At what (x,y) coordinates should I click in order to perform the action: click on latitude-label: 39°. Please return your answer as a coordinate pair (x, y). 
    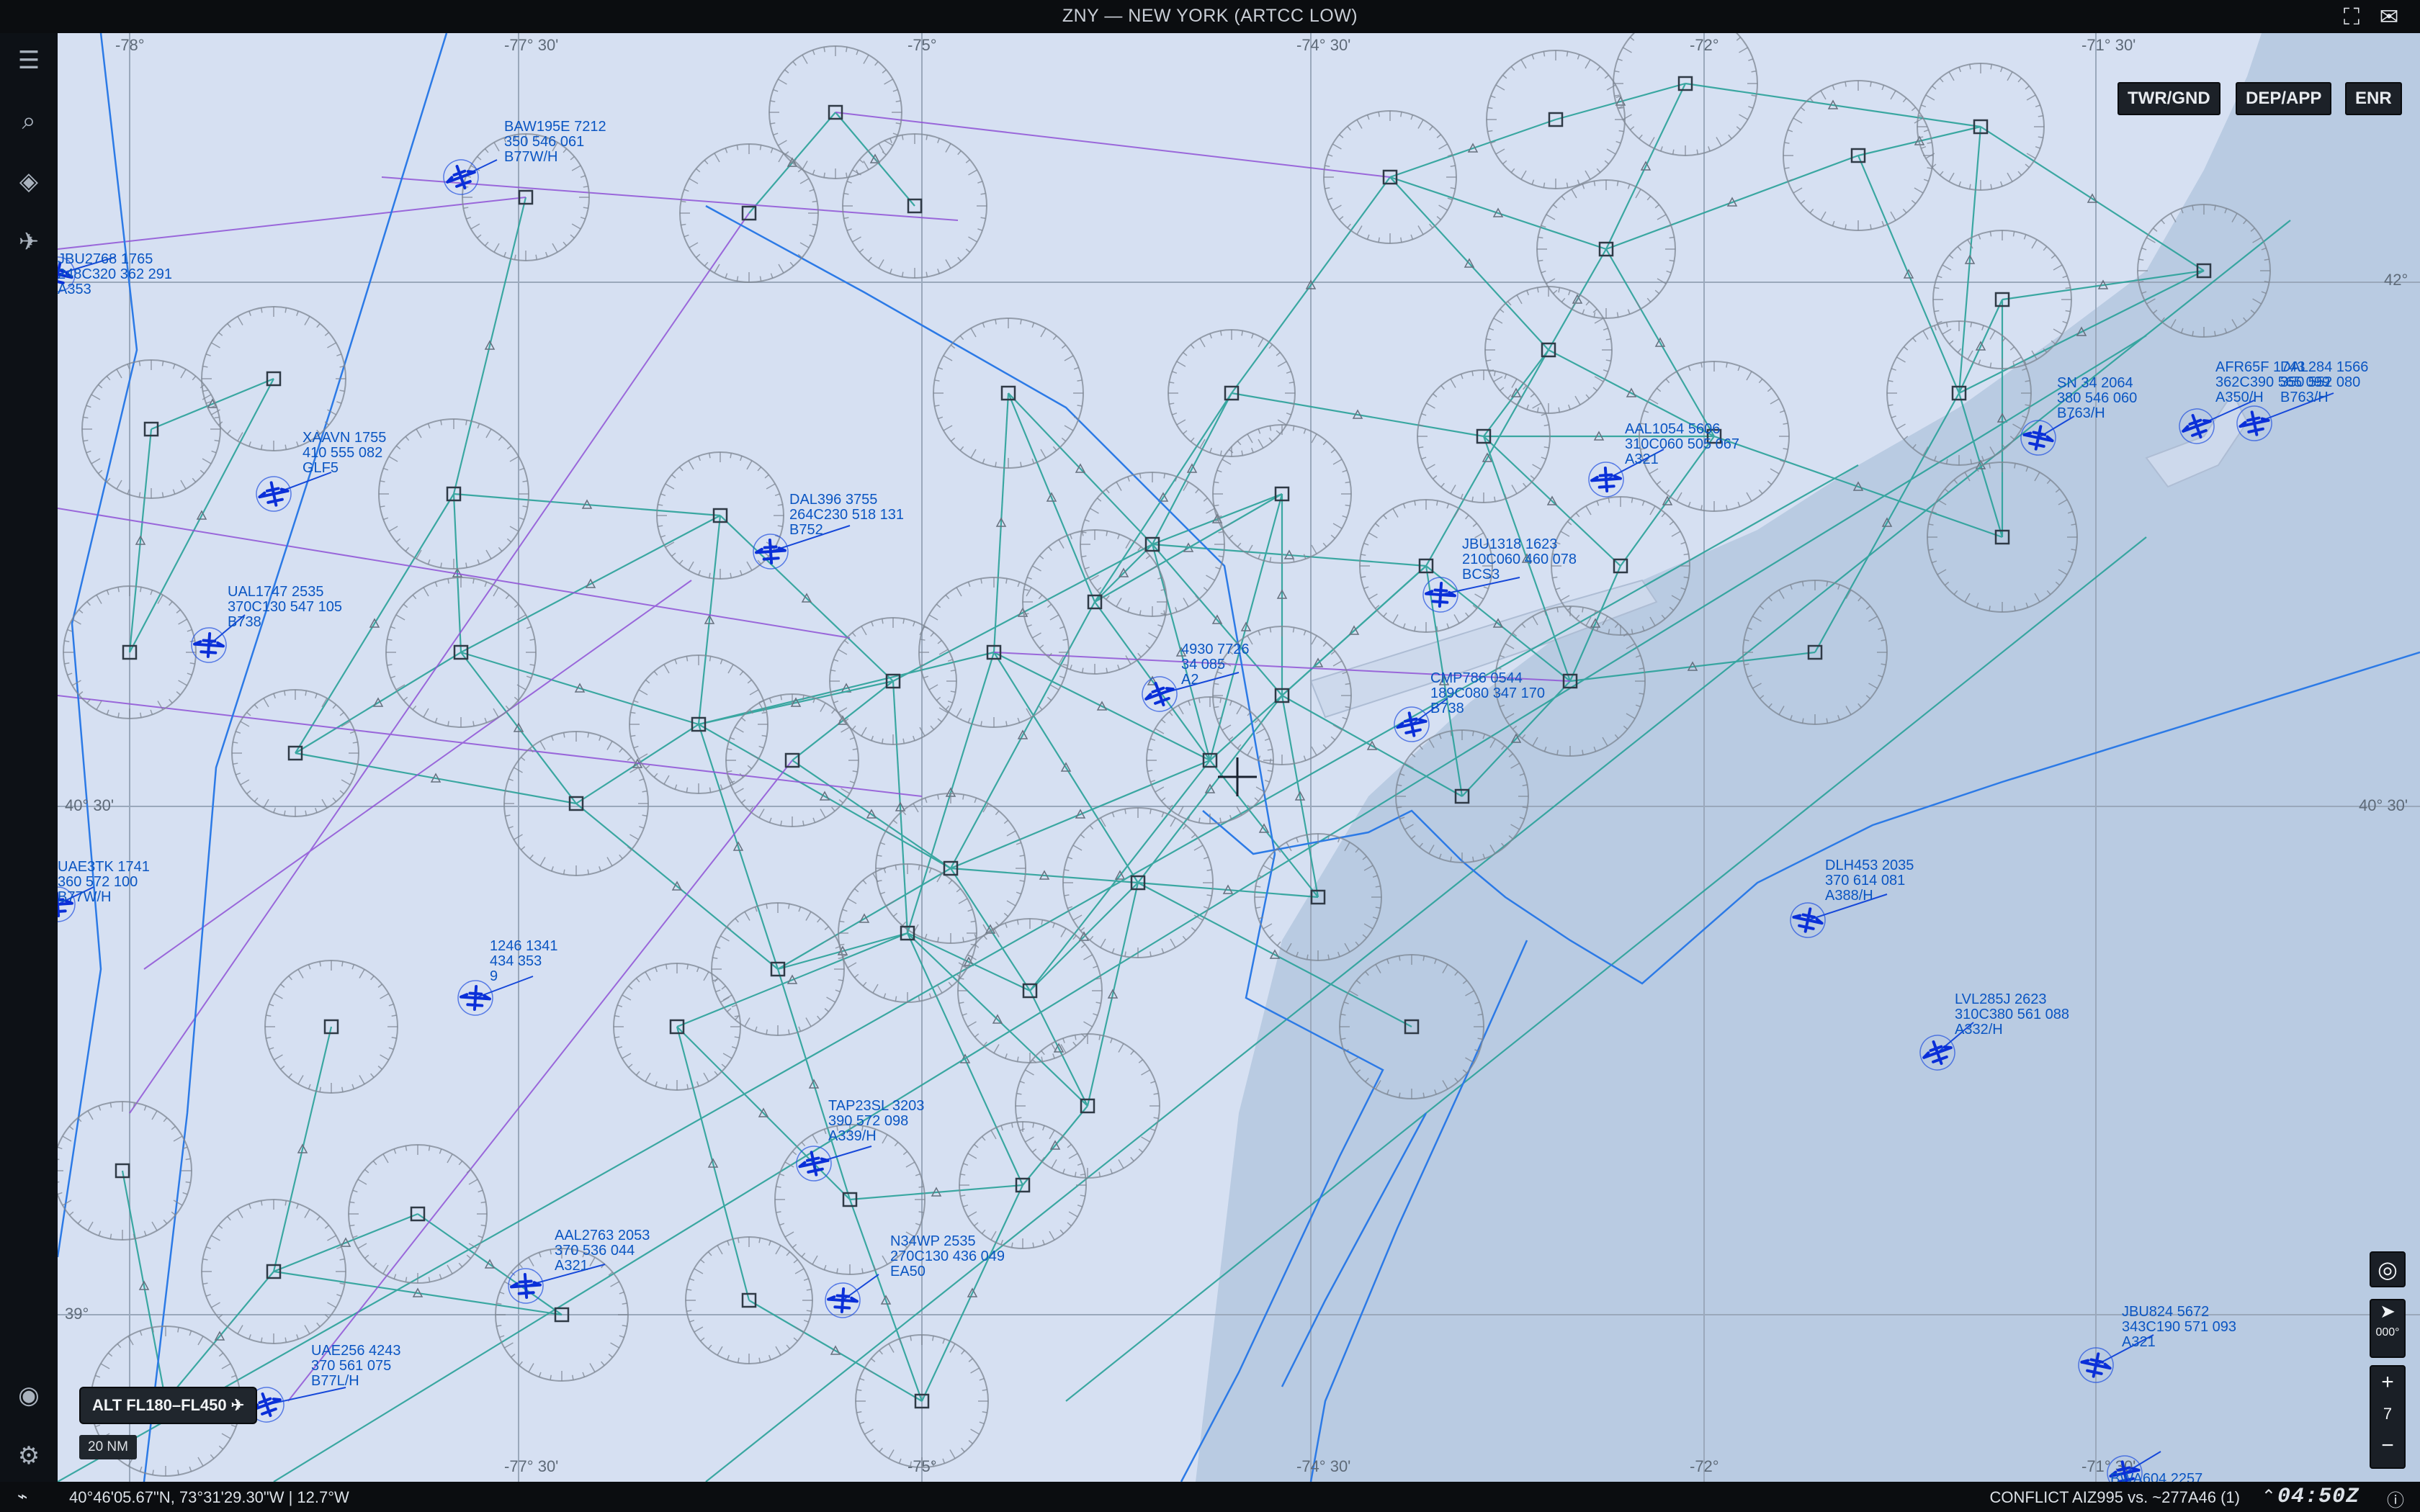
    Looking at the image, I should click on (77, 1314).